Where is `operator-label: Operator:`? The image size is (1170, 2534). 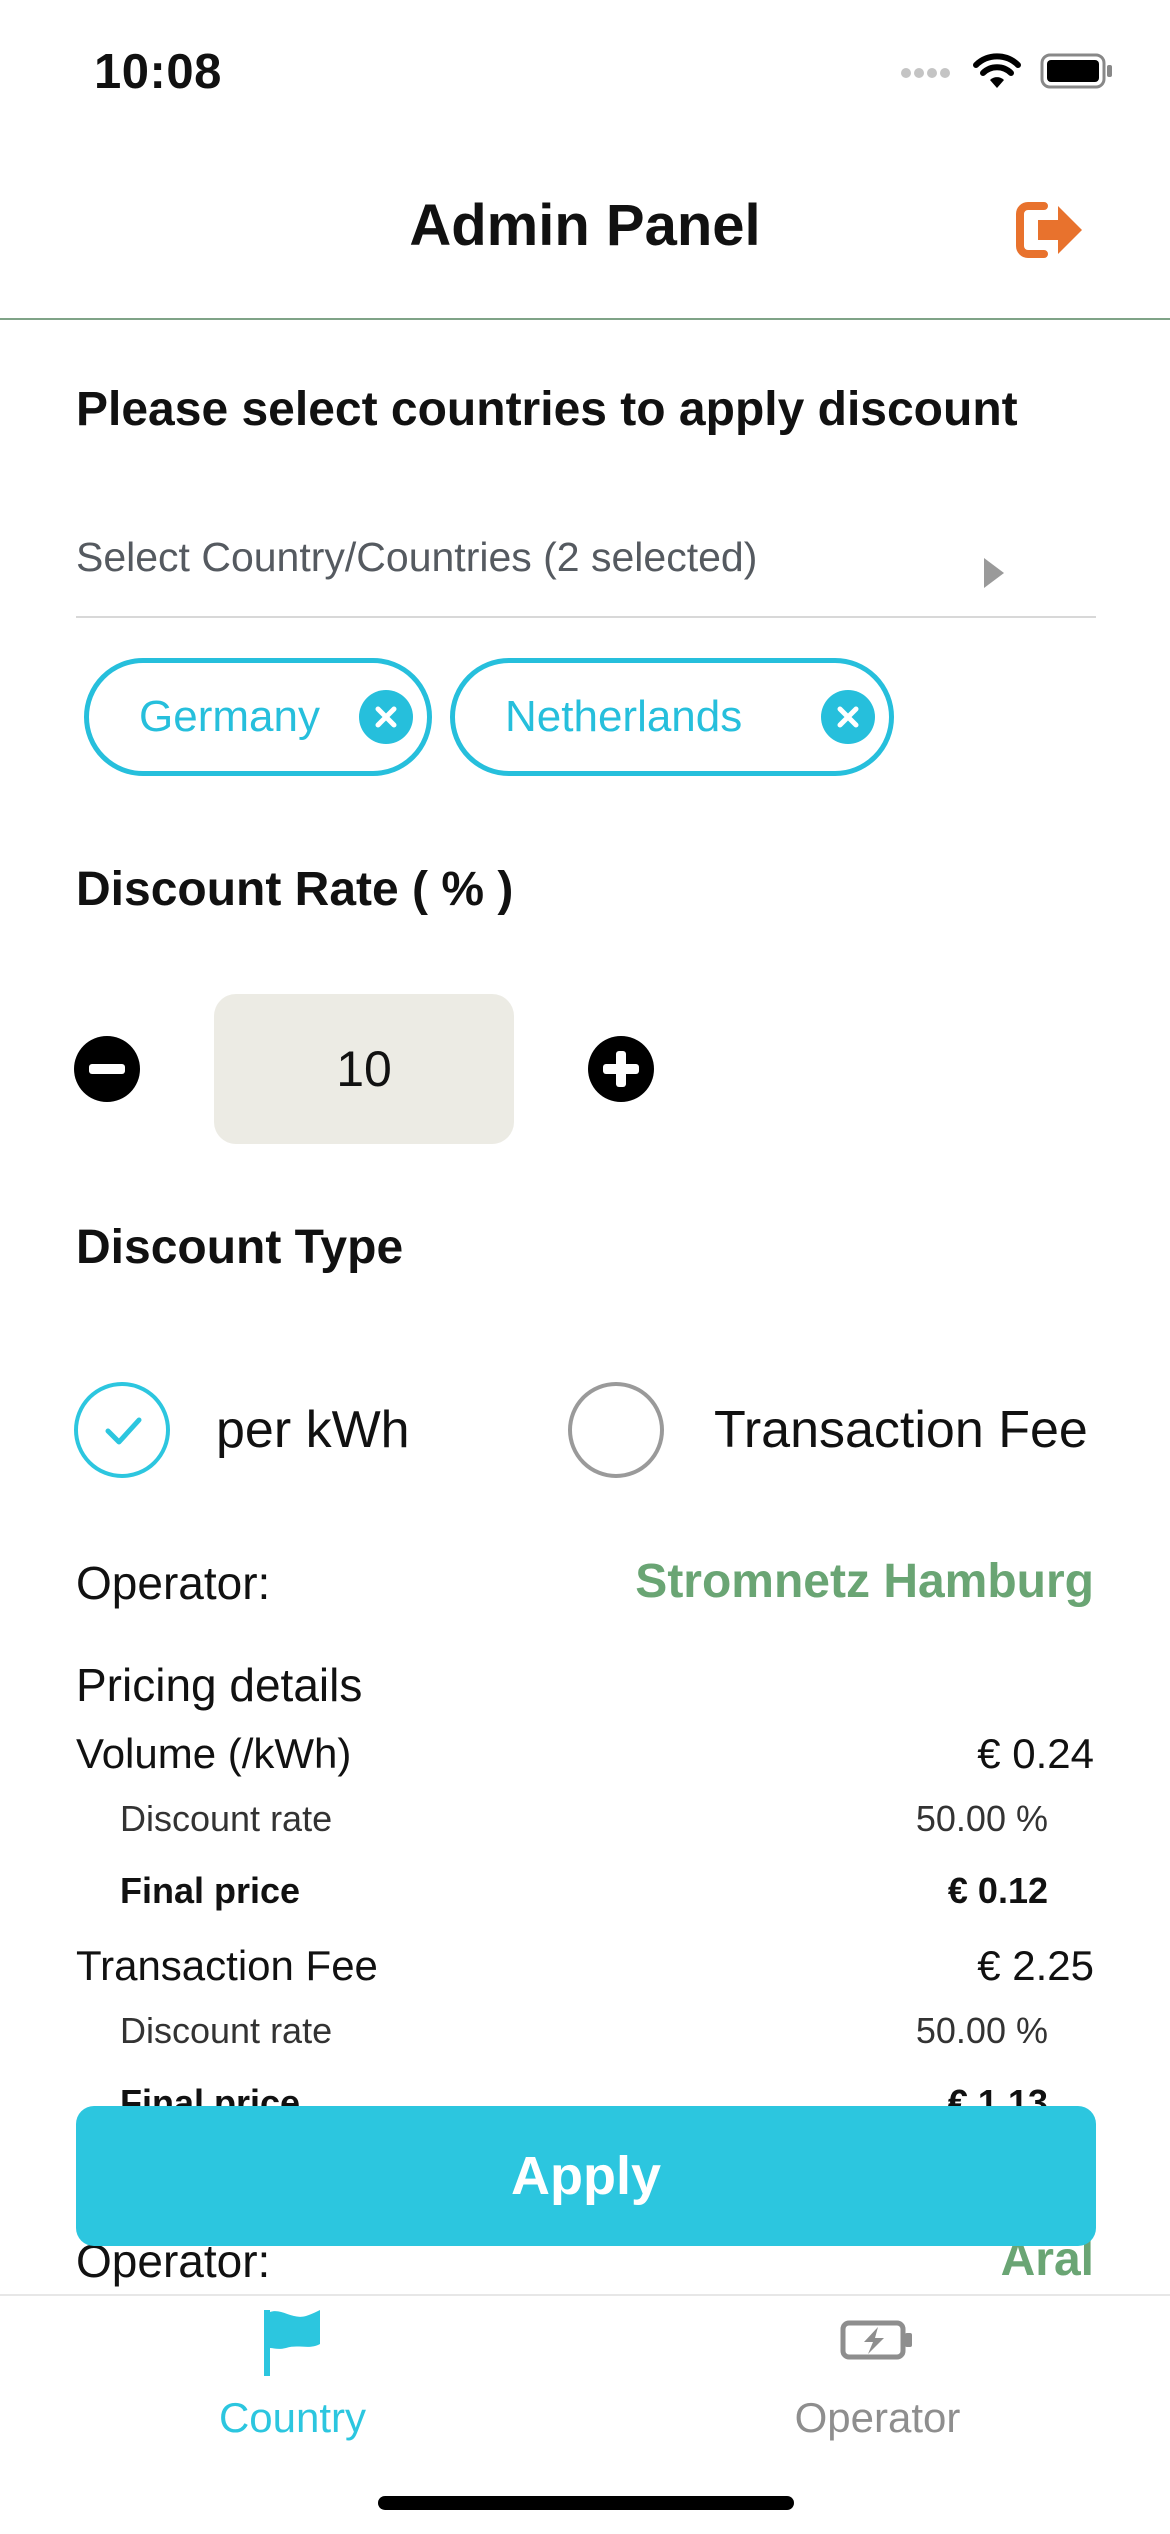 operator-label: Operator: is located at coordinates (173, 1583).